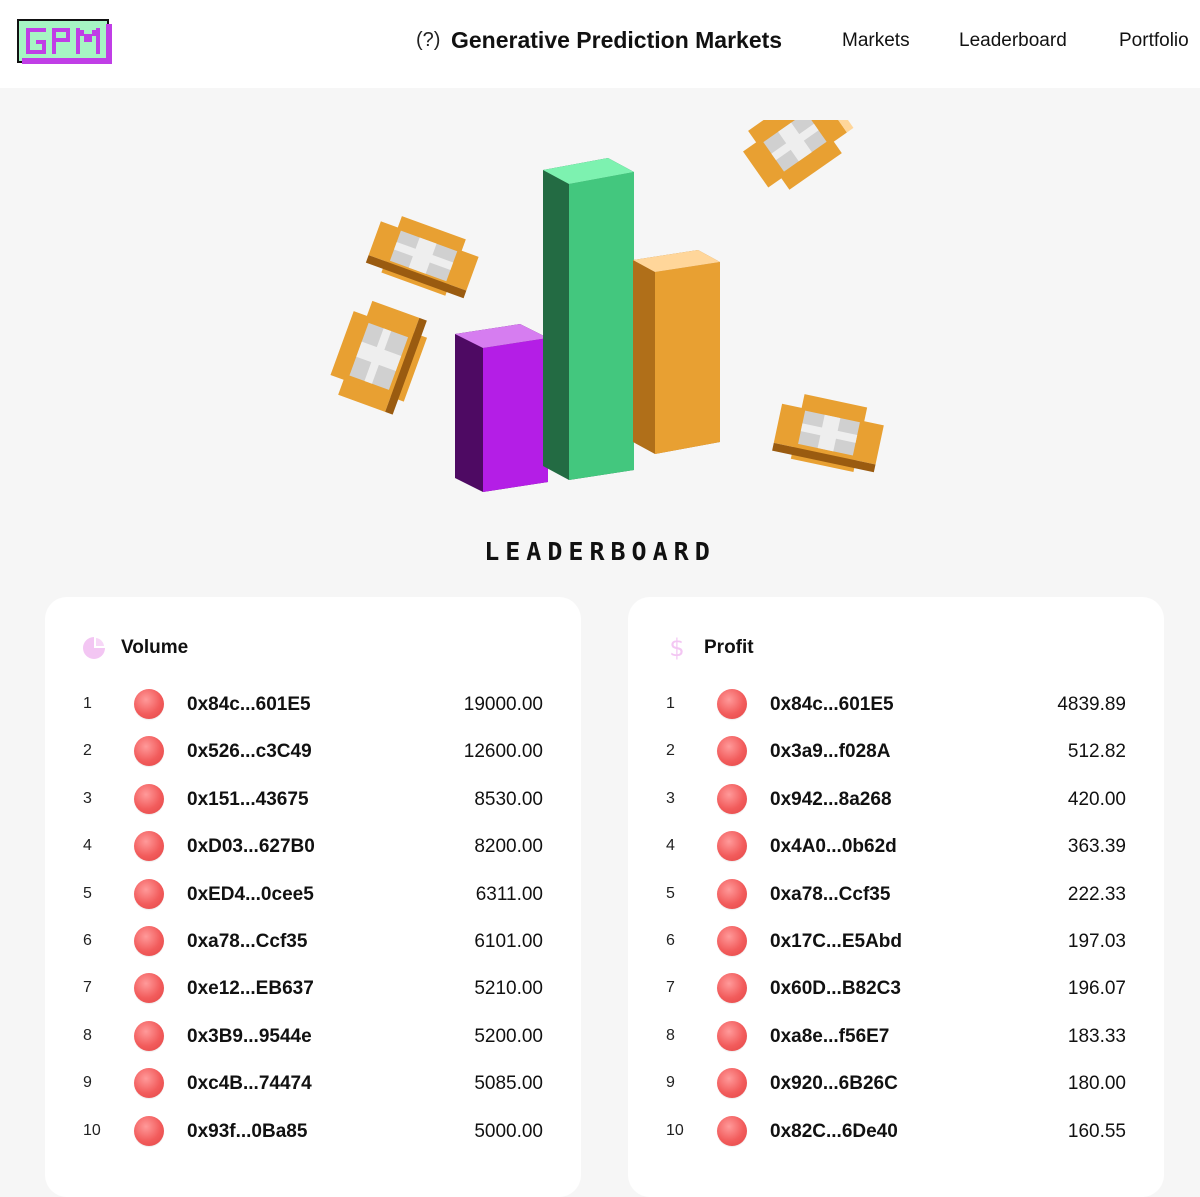 The width and height of the screenshot is (1200, 1197). What do you see at coordinates (64, 42) in the screenshot?
I see `gpm-logo` at bounding box center [64, 42].